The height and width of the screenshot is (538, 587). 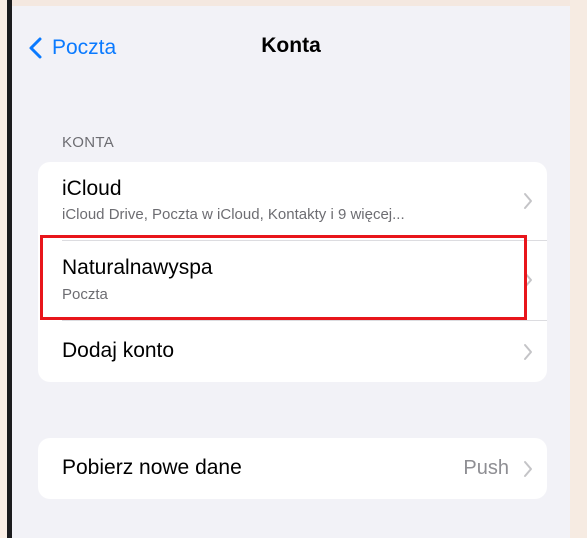 What do you see at coordinates (92, 188) in the screenshot?
I see `account-title: iCloud` at bounding box center [92, 188].